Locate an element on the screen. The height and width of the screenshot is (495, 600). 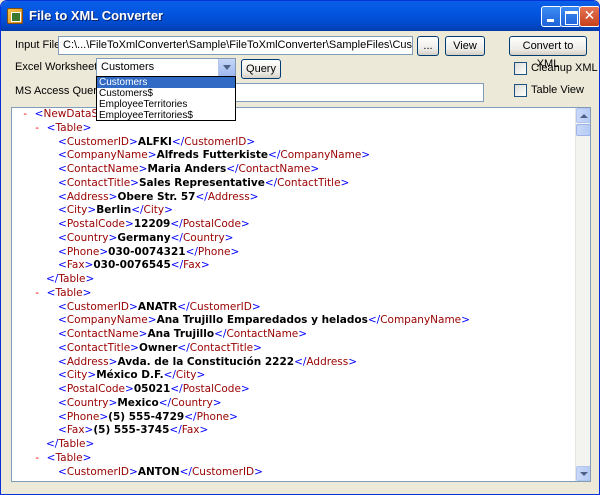
vertical-scrollbar is located at coordinates (582, 294).